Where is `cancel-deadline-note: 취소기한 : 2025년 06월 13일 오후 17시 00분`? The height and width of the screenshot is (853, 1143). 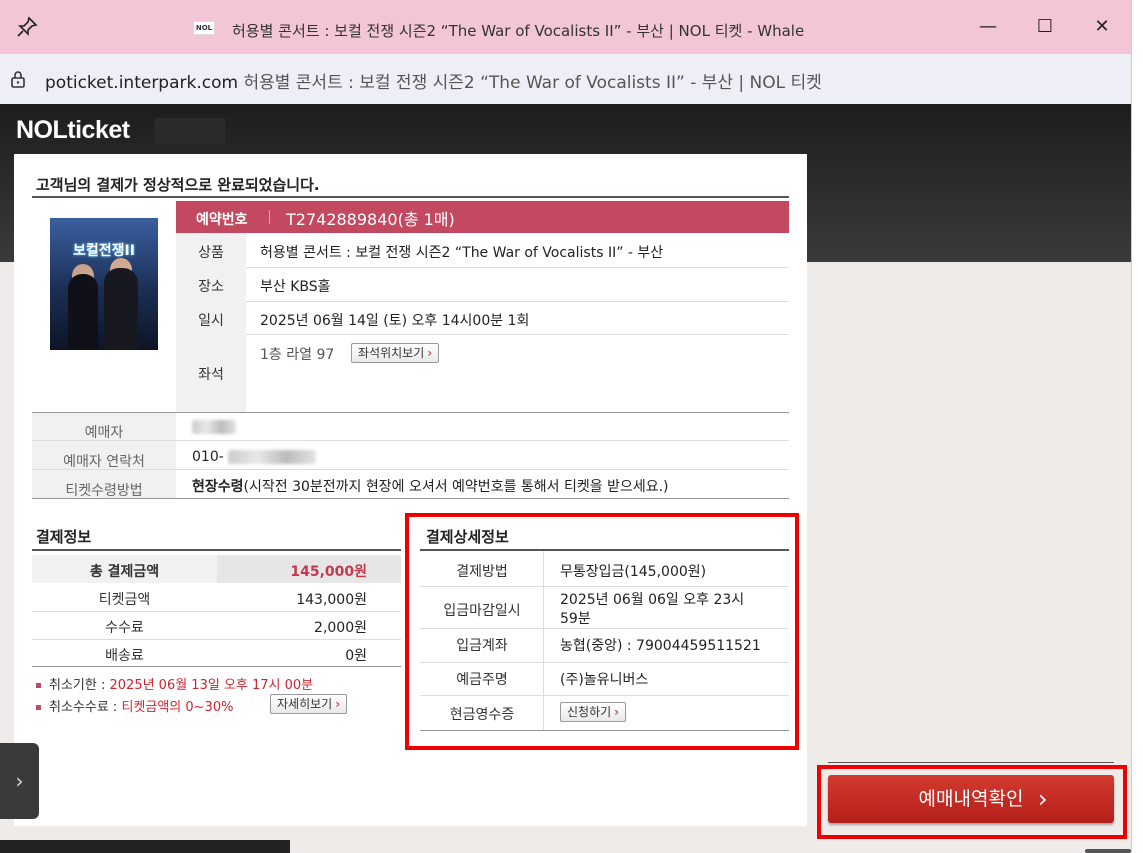 cancel-deadline-note: 취소기한 : 2025년 06월 13일 오후 17시 00분 is located at coordinates (174, 683).